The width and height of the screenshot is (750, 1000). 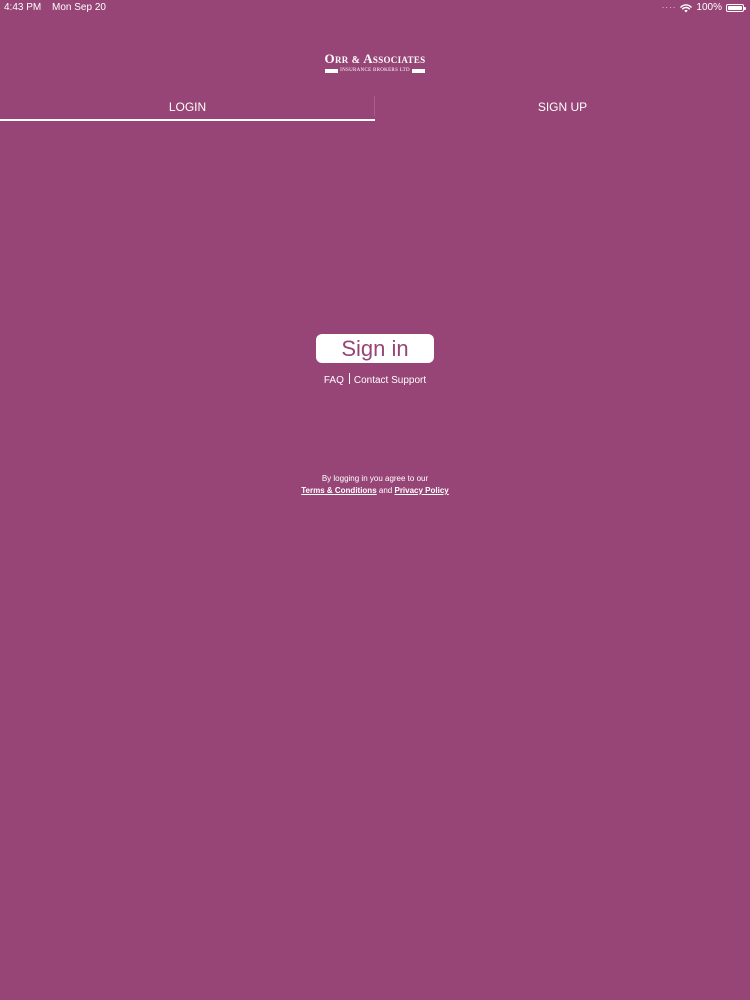 I want to click on contact-support-link: Contact Support, so click(x=390, y=380).